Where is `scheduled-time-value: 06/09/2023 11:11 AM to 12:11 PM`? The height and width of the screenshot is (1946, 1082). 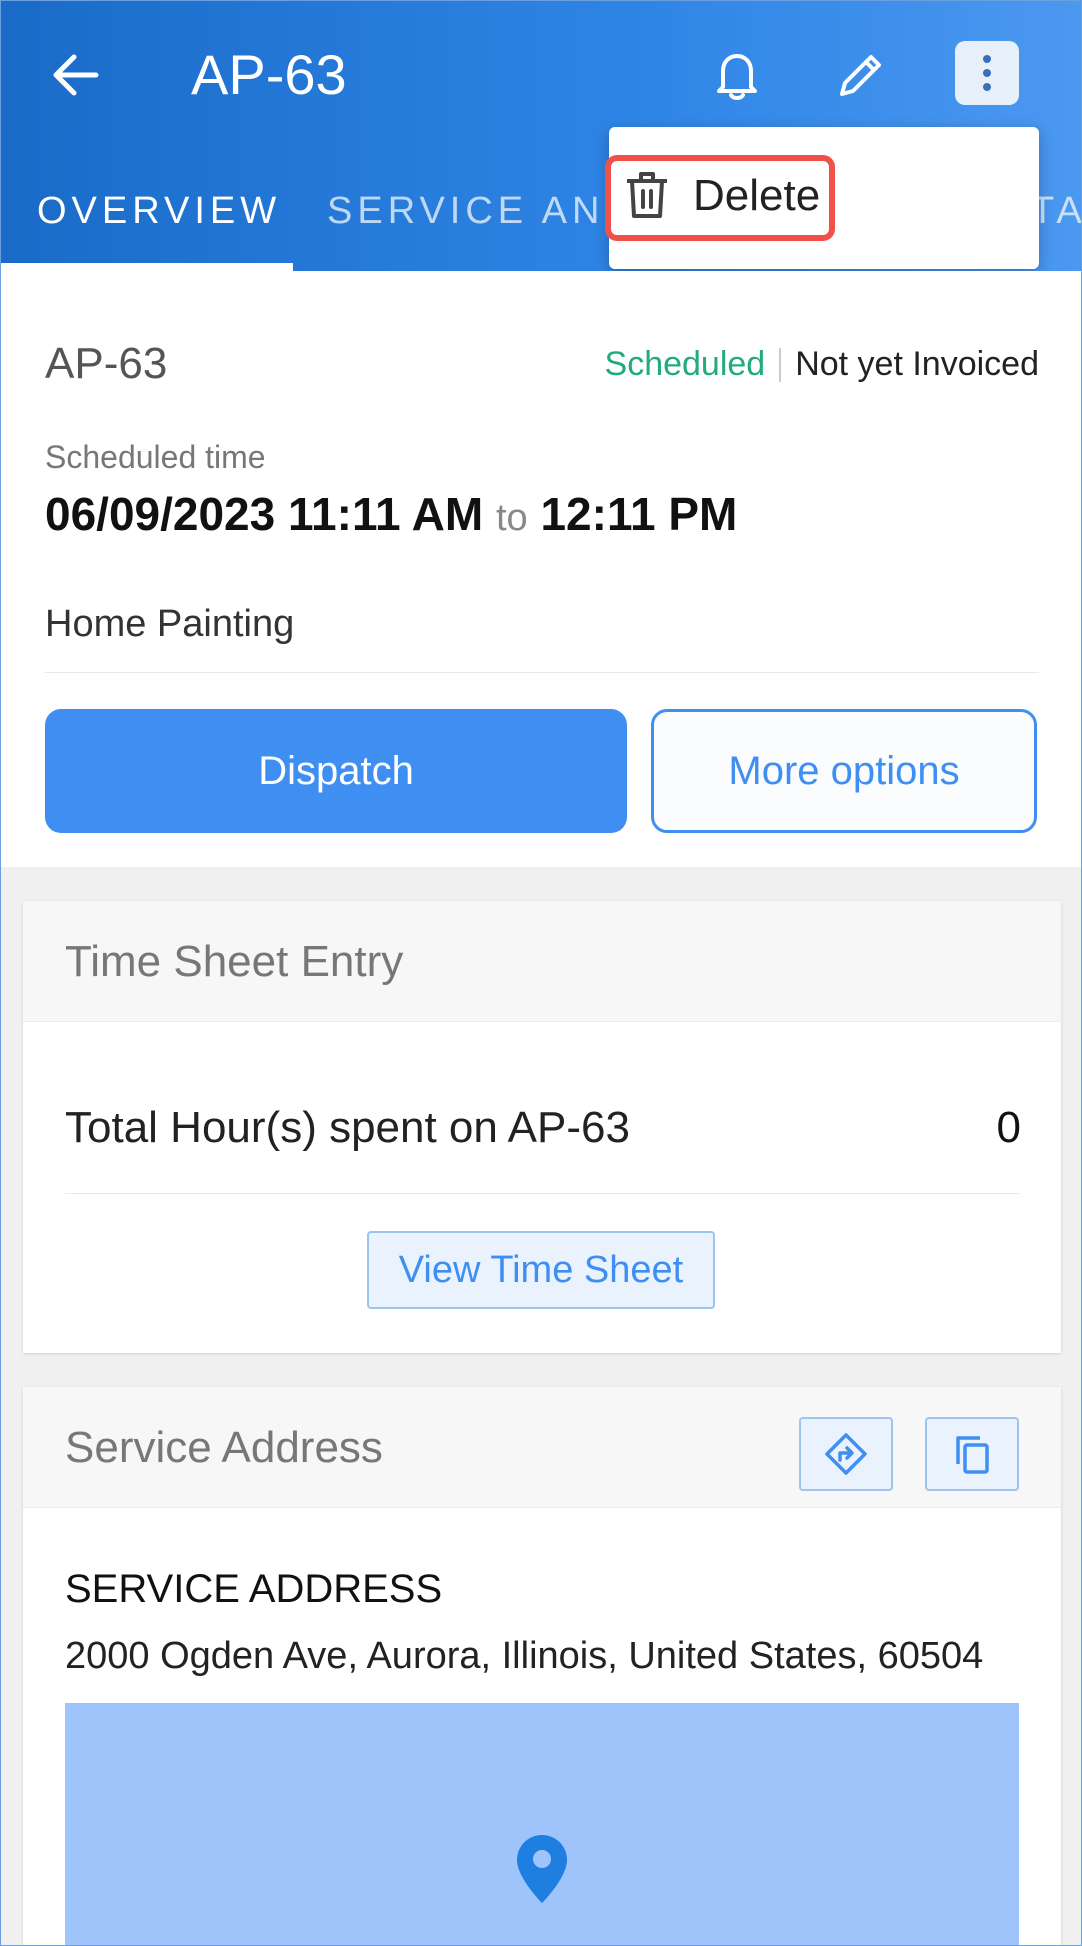
scheduled-time-value: 06/09/2023 11:11 AM to 12:11 PM is located at coordinates (391, 514).